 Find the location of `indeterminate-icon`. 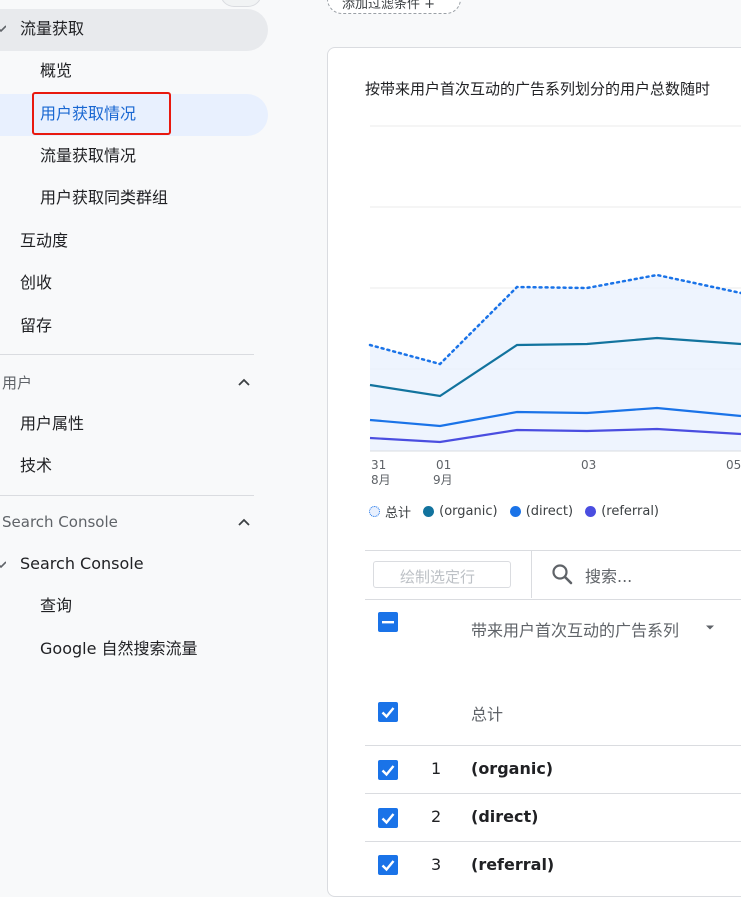

indeterminate-icon is located at coordinates (388, 622).